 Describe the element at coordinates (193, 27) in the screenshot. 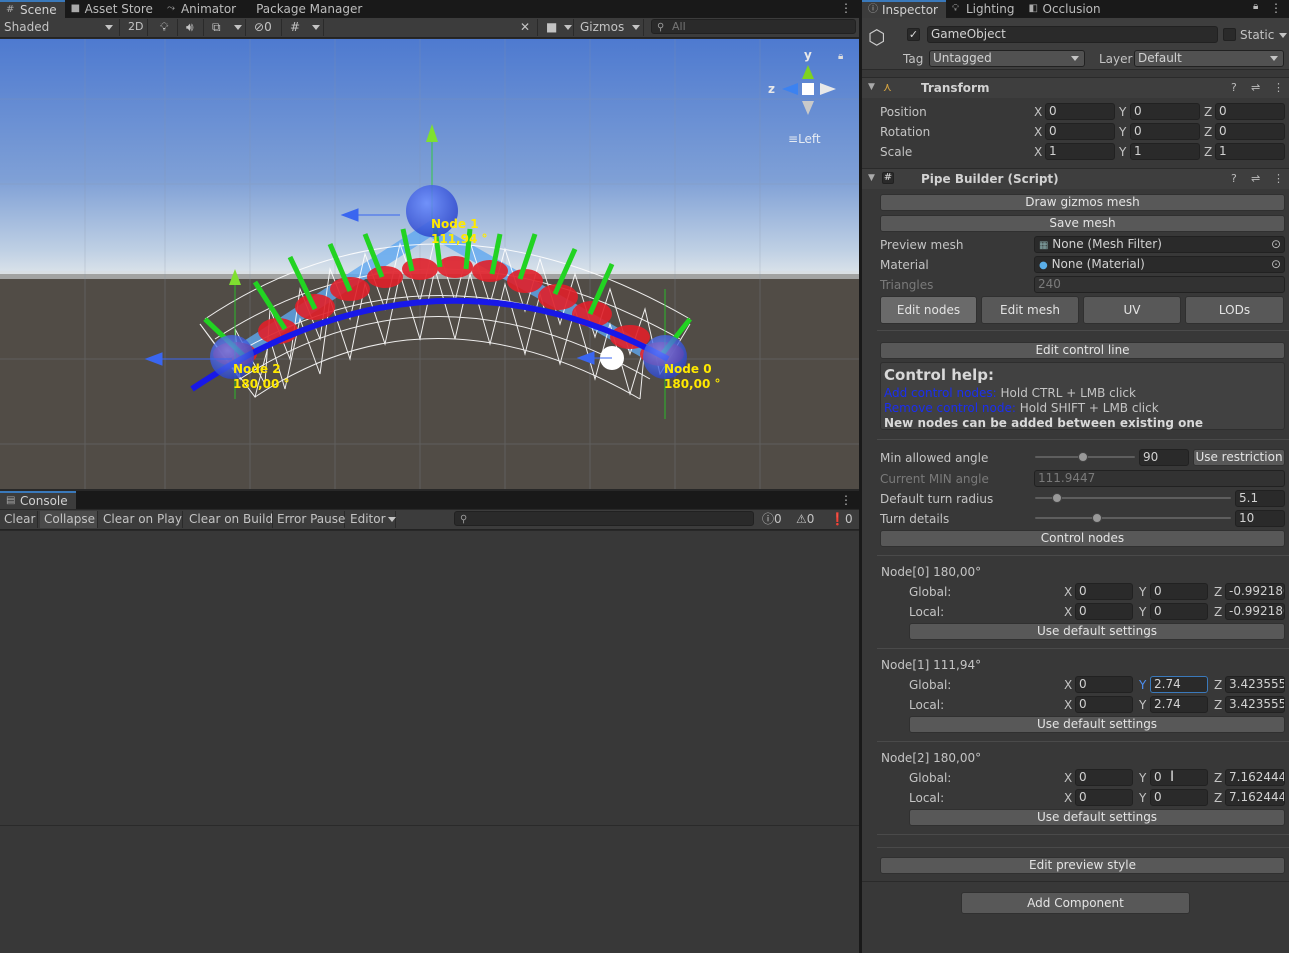

I see `audio-toggle-icon: 🔊︎` at that location.